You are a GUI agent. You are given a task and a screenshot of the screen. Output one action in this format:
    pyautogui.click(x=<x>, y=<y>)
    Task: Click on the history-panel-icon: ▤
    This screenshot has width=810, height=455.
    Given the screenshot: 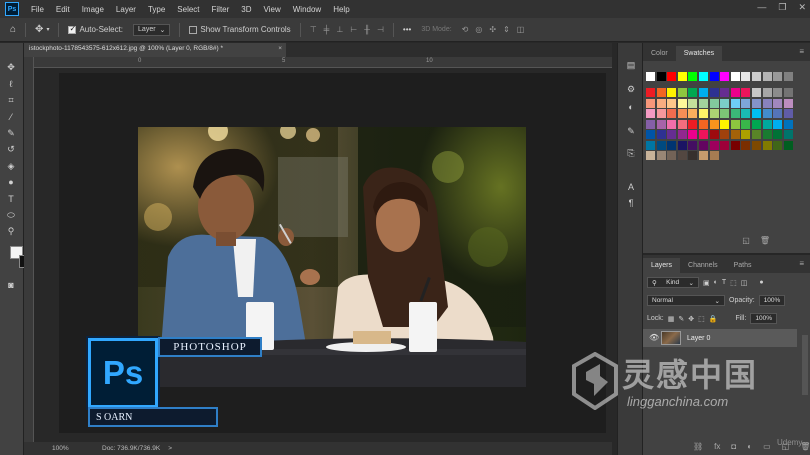 What is the action you would take?
    pyautogui.click(x=631, y=65)
    